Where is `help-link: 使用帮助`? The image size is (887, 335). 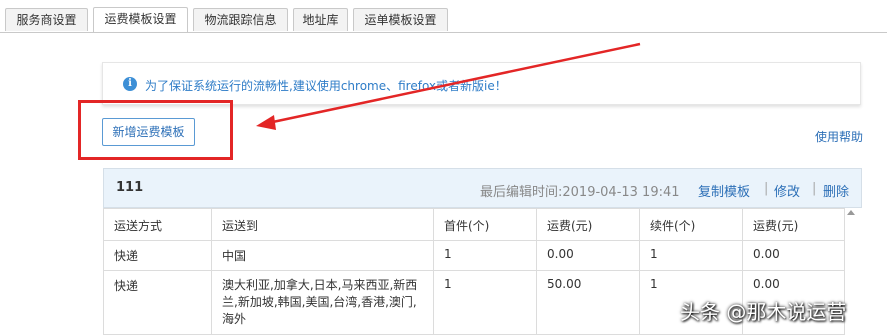
help-link: 使用帮助 is located at coordinates (839, 136).